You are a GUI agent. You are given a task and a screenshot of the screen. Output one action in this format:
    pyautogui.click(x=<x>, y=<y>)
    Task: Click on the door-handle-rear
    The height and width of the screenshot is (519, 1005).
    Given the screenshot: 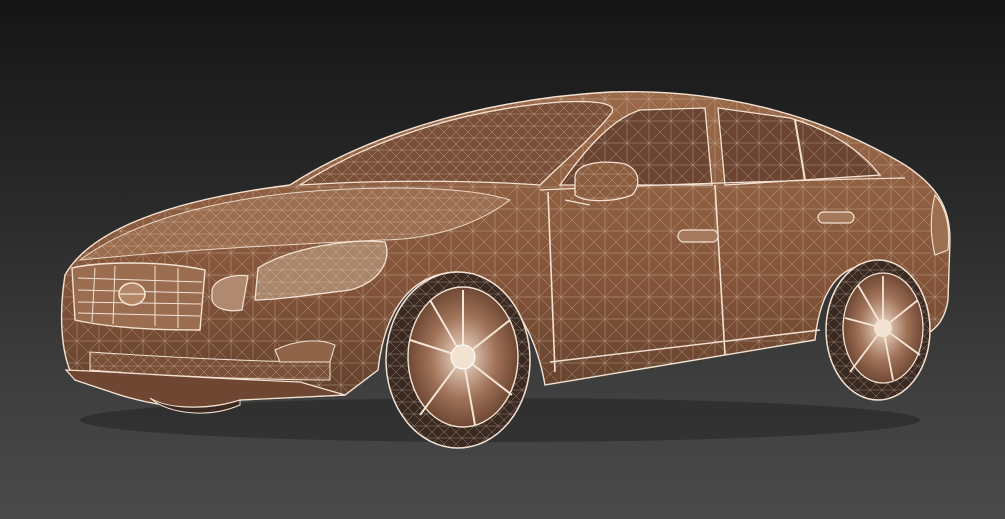 What is the action you would take?
    pyautogui.click(x=836, y=217)
    